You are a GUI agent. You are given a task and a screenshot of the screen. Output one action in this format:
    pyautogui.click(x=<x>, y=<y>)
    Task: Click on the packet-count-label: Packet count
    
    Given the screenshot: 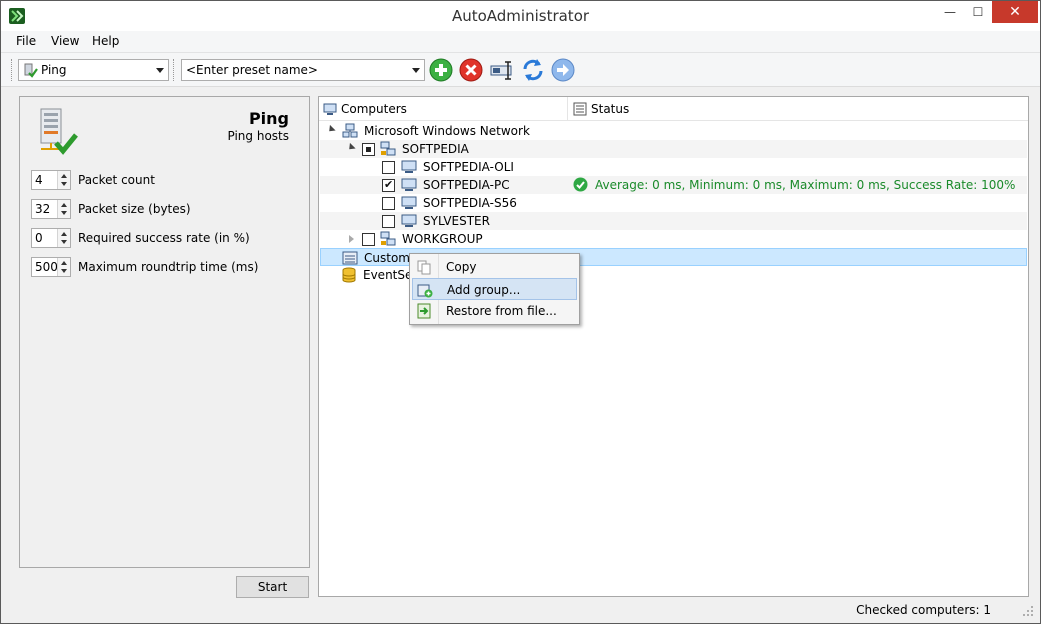 What is the action you would take?
    pyautogui.click(x=116, y=180)
    